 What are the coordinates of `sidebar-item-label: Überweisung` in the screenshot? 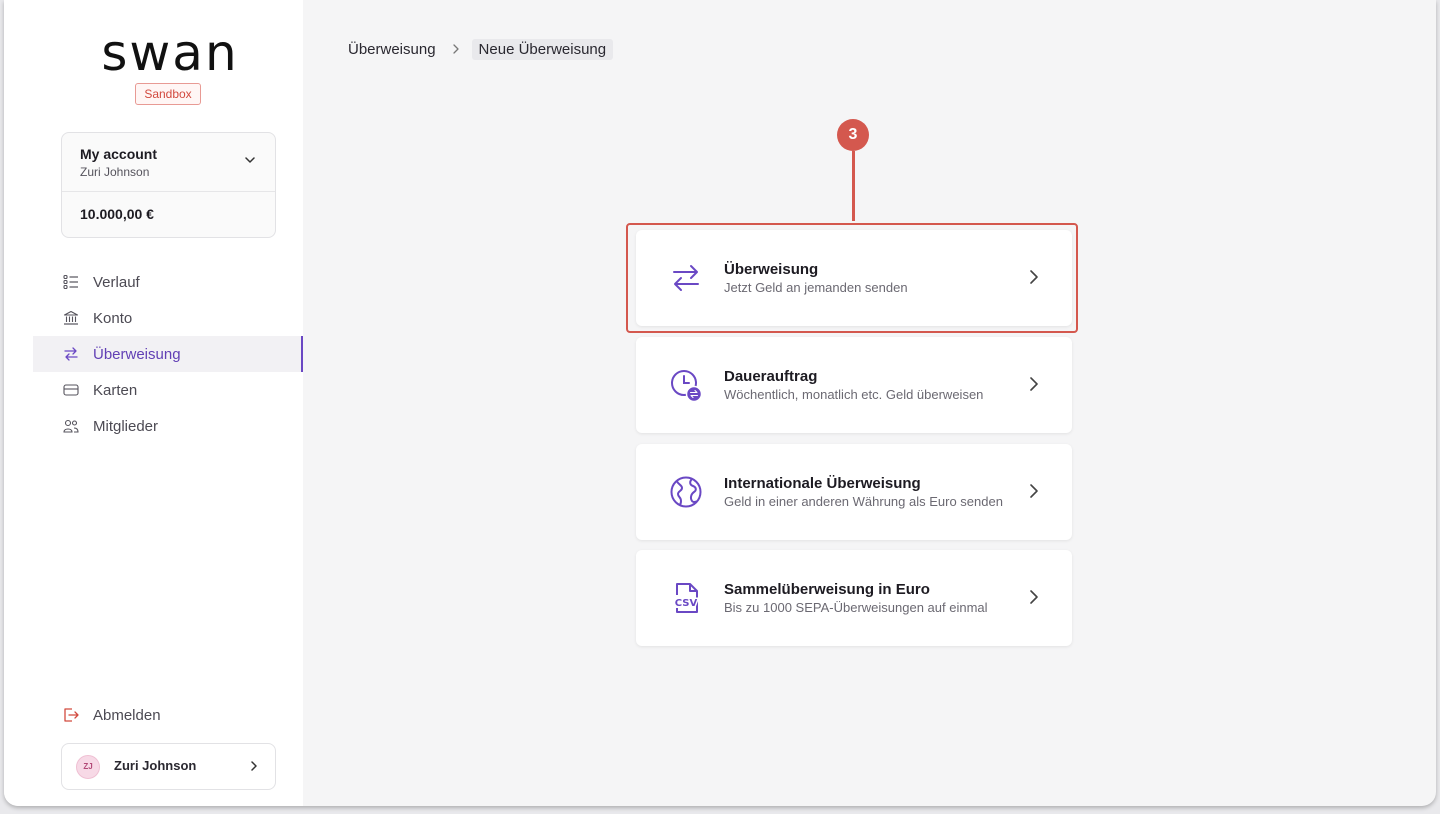 It's located at (137, 354).